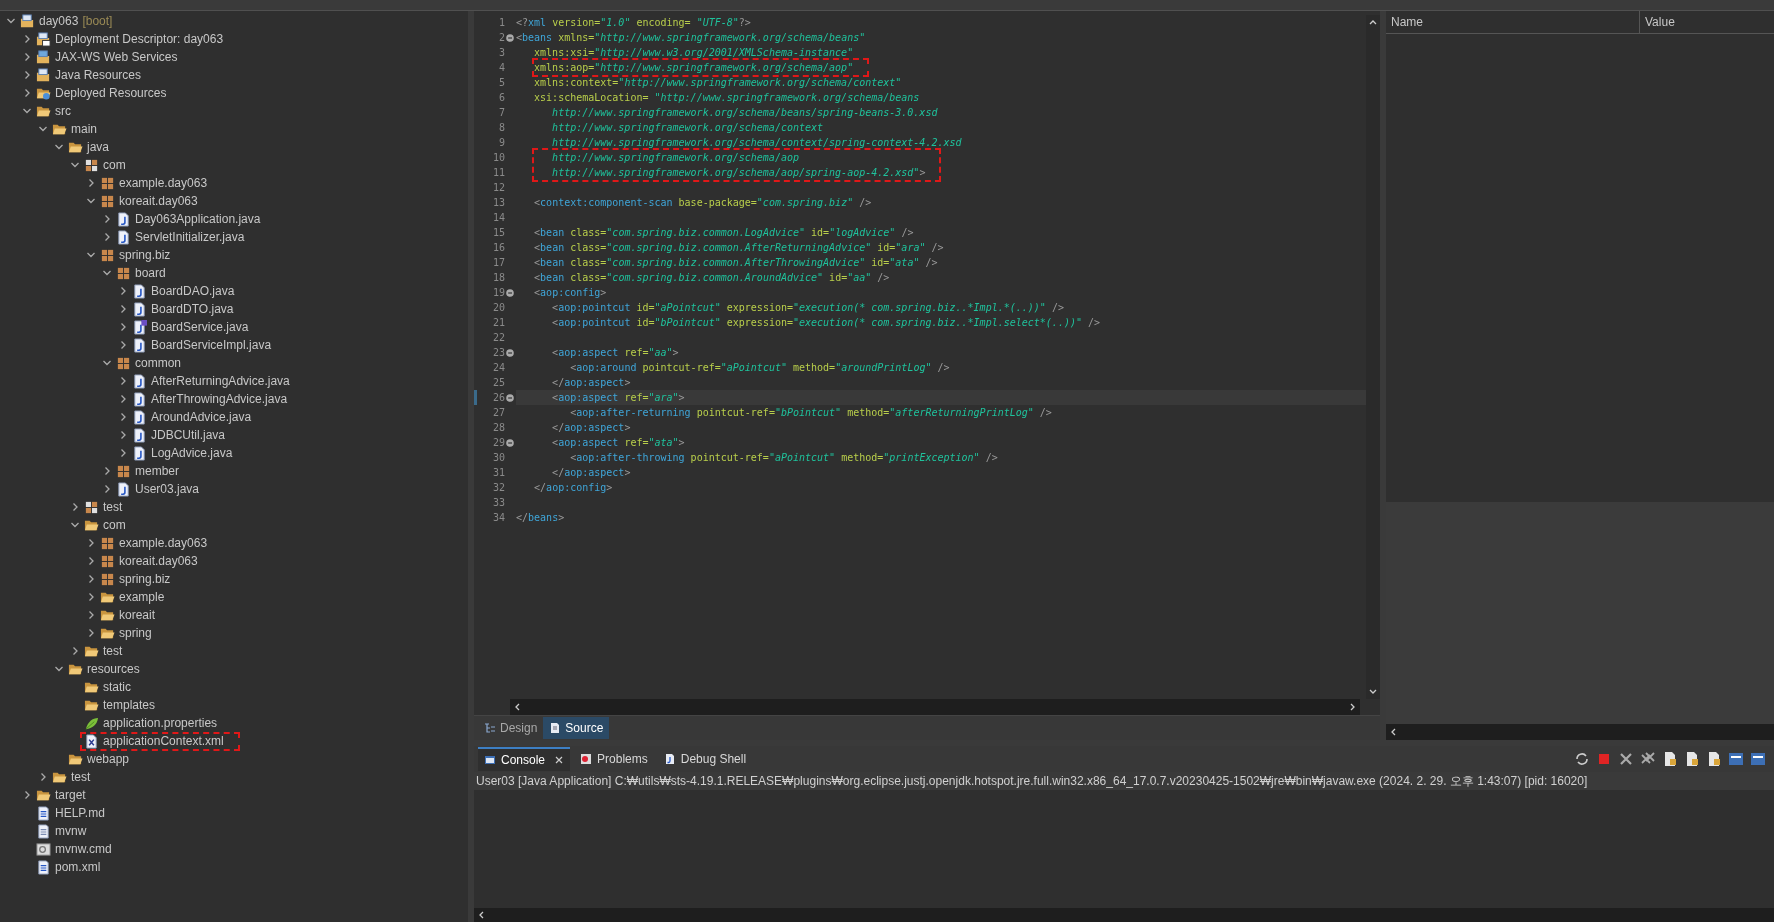  What do you see at coordinates (614, 759) in the screenshot?
I see `view-tab: Problems` at bounding box center [614, 759].